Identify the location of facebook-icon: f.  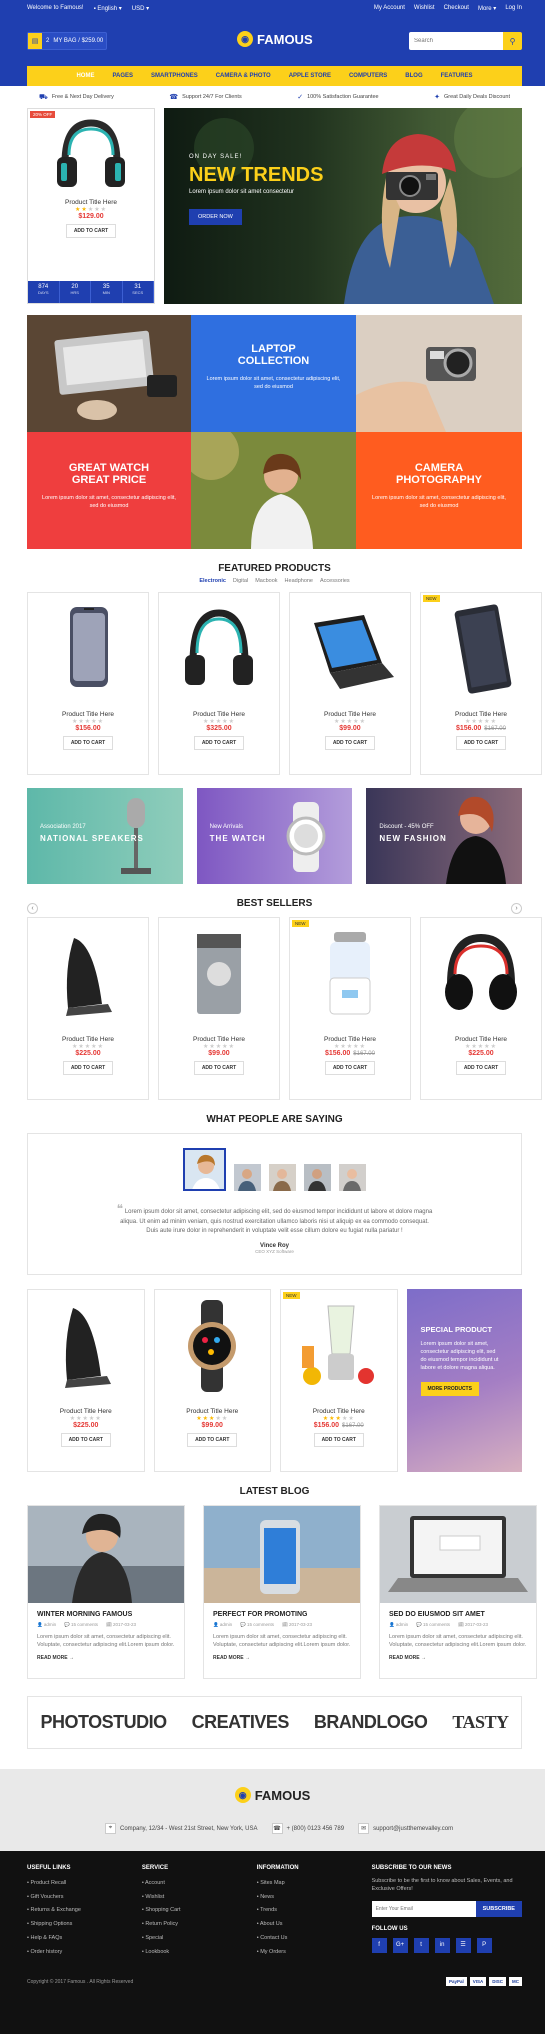
(379, 1945).